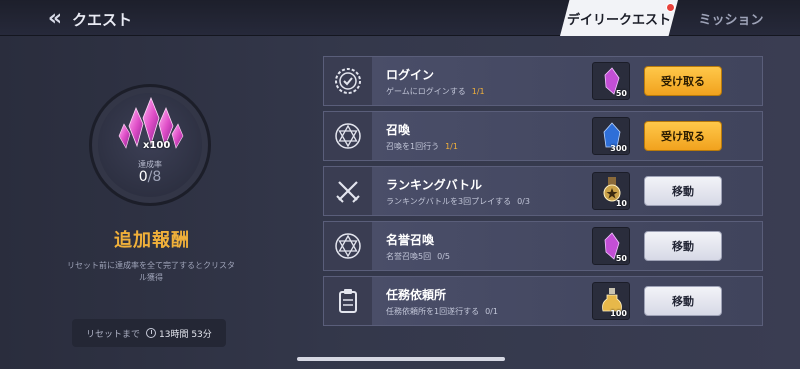 The image size is (800, 369). What do you see at coordinates (611, 301) in the screenshot?
I see `reward-slot: 100` at bounding box center [611, 301].